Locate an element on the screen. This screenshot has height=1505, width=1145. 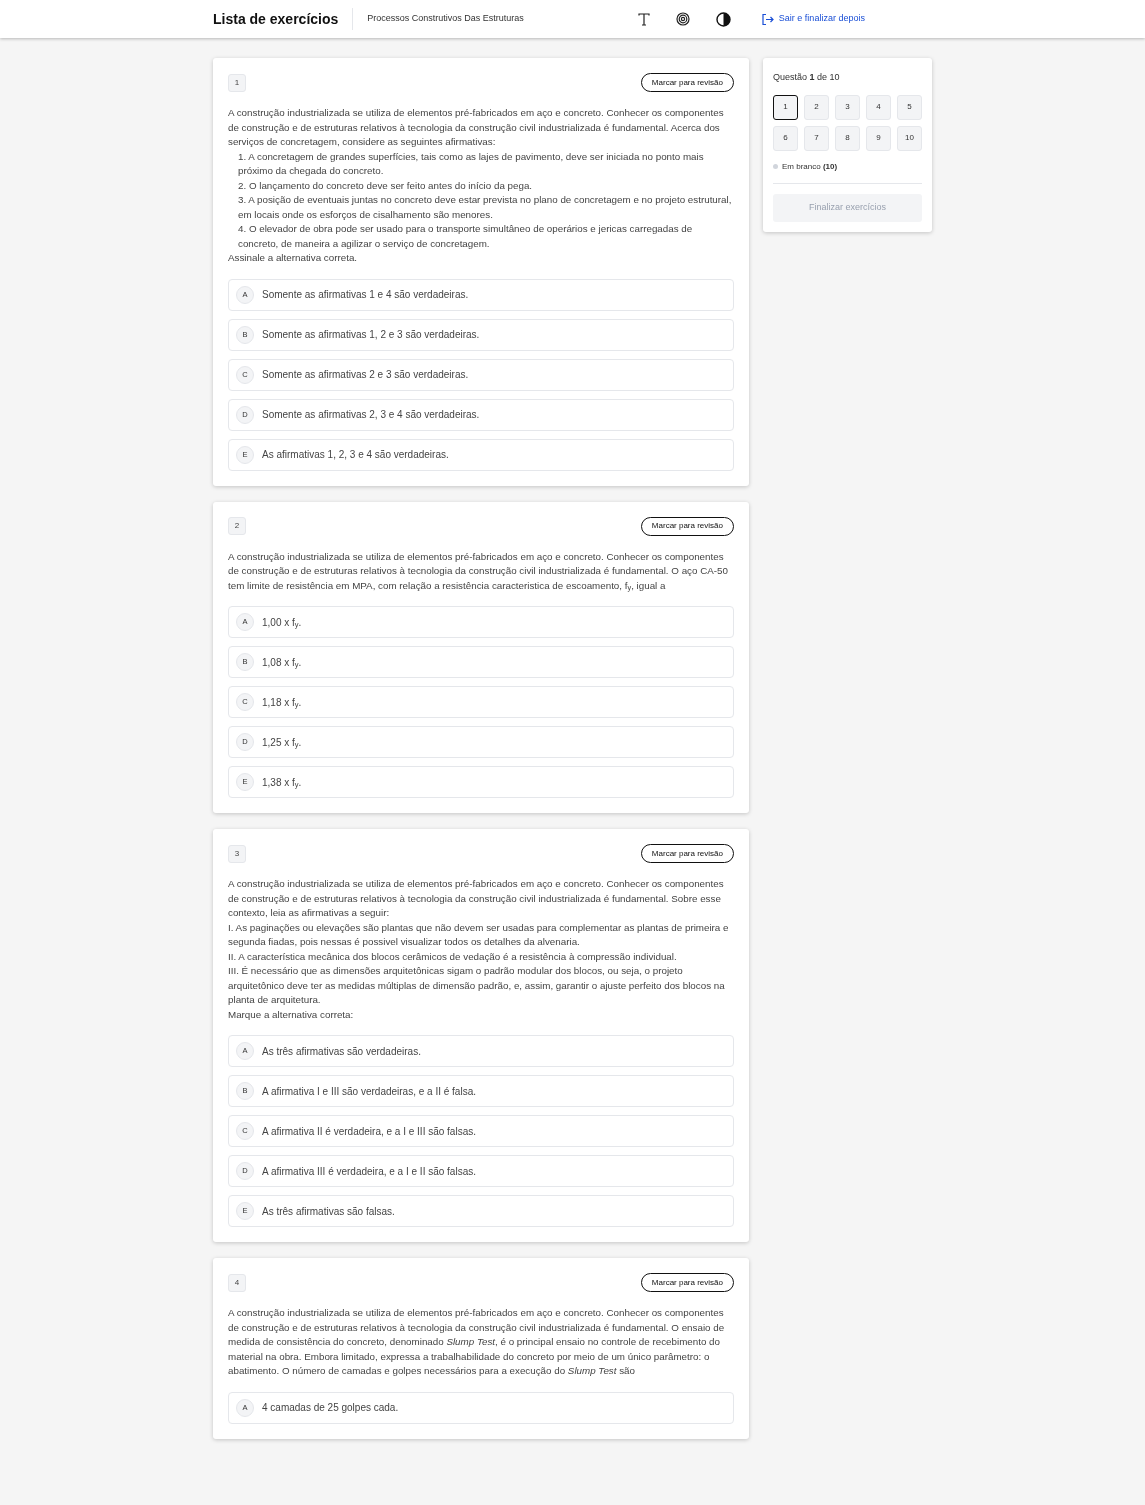
contrast-icon is located at coordinates (723, 19).